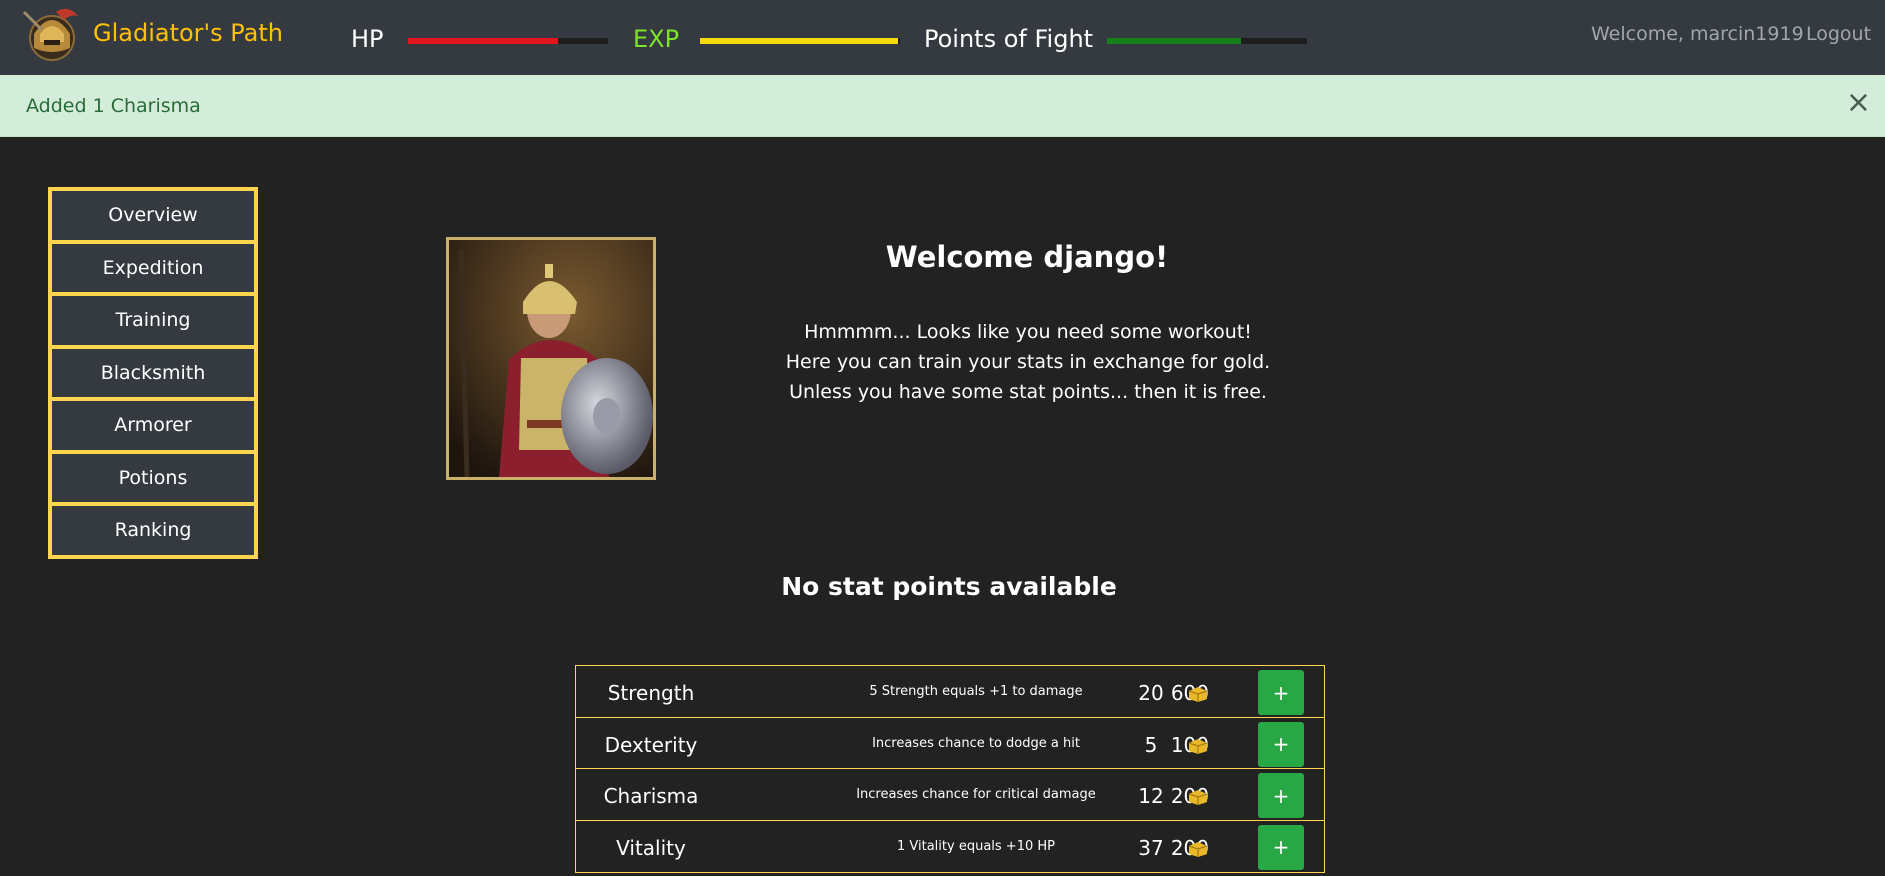 This screenshot has width=1885, height=876. What do you see at coordinates (1281, 692) in the screenshot?
I see `add-strength-button: +` at bounding box center [1281, 692].